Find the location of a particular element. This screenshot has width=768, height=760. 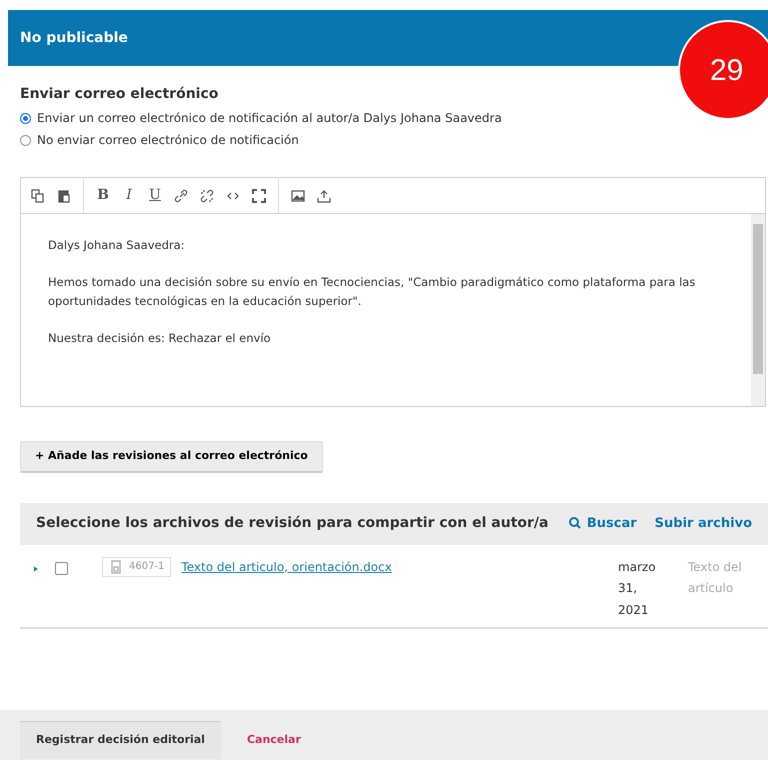

message-paragraph: Nuestra decisión es: Rechazar el envío is located at coordinates (160, 338).